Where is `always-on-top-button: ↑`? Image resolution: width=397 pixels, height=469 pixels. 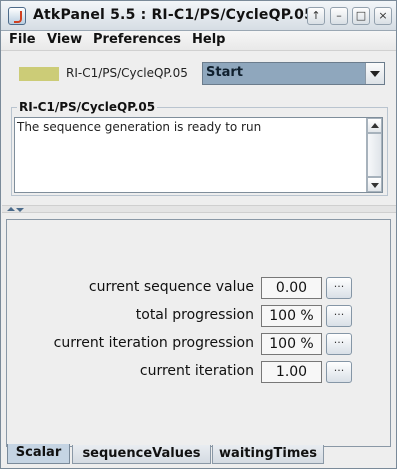
always-on-top-button: ↑ is located at coordinates (316, 16).